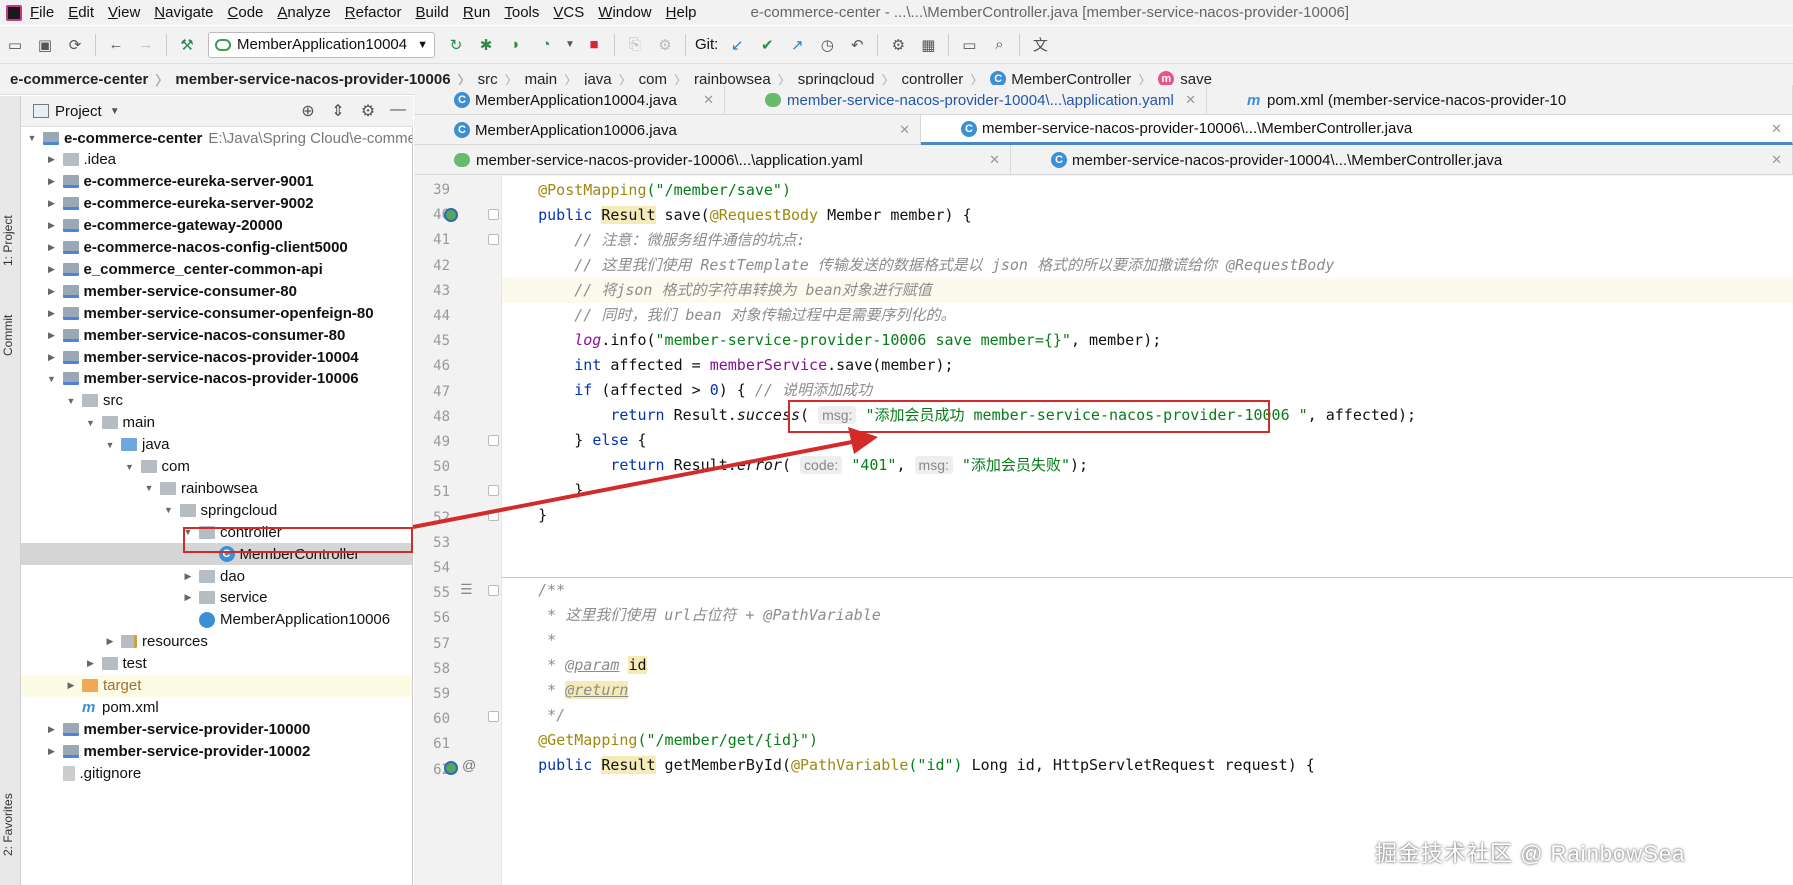  What do you see at coordinates (645, 478) in the screenshot?
I see `annotation-arrow` at bounding box center [645, 478].